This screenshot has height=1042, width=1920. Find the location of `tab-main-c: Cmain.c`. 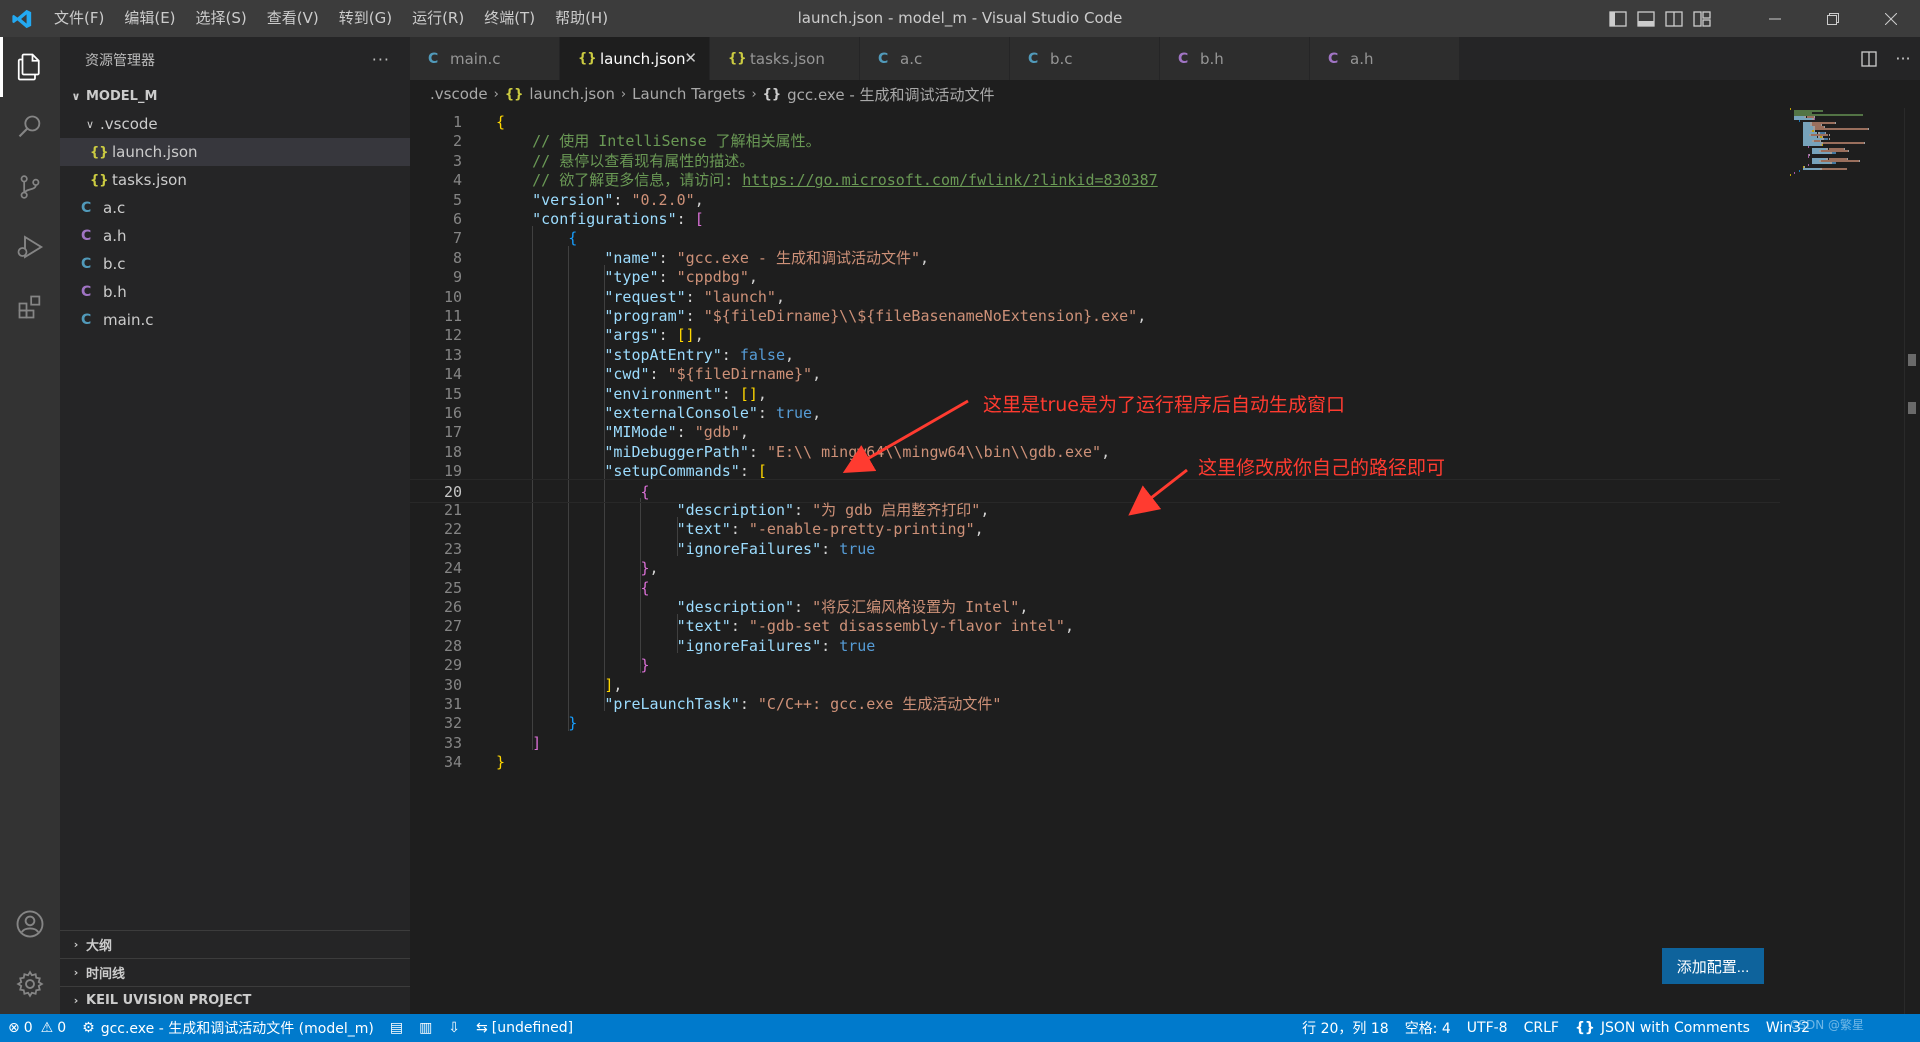

tab-main-c: Cmain.c is located at coordinates (485, 58).